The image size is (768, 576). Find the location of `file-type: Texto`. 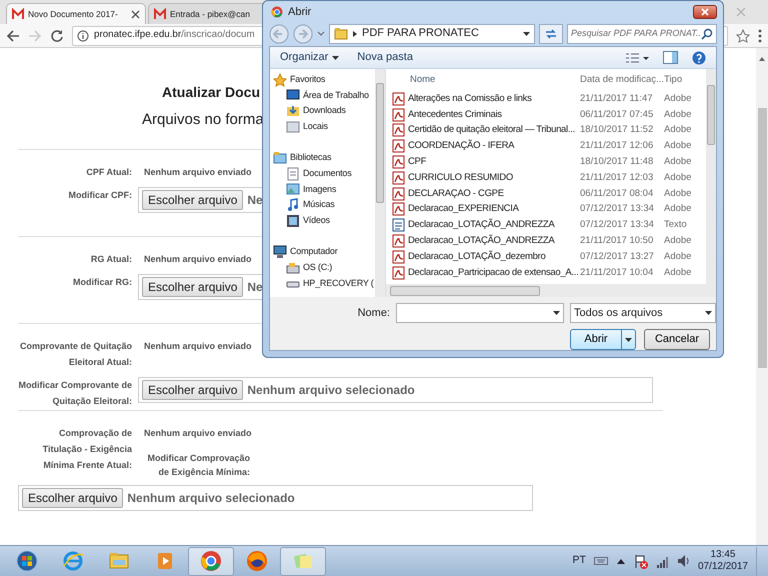

file-type: Texto is located at coordinates (676, 225).